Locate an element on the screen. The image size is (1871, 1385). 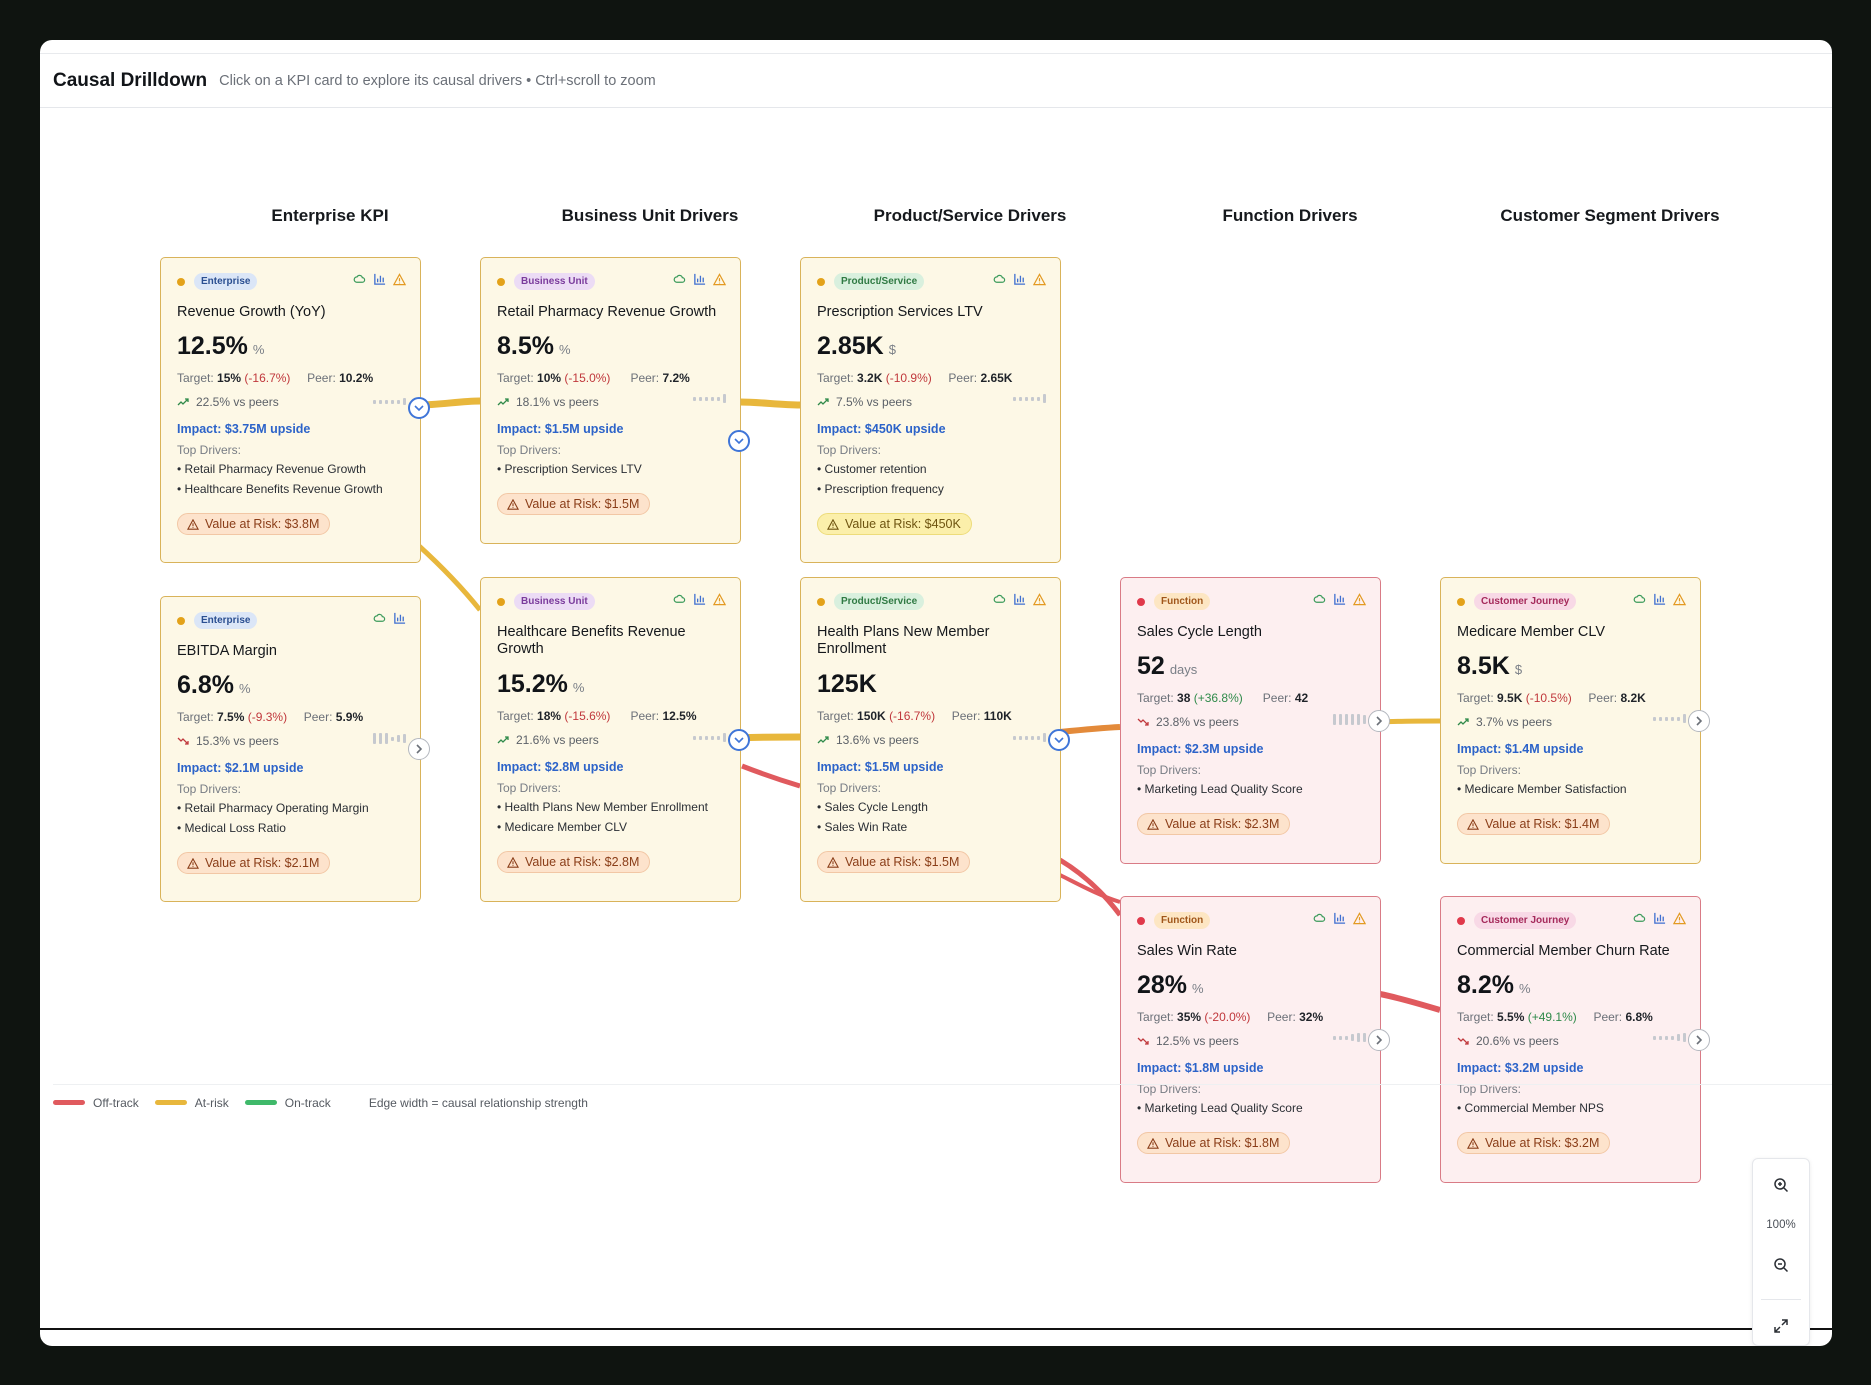
vs-peers-text: 22.5% vs peers is located at coordinates (237, 402).